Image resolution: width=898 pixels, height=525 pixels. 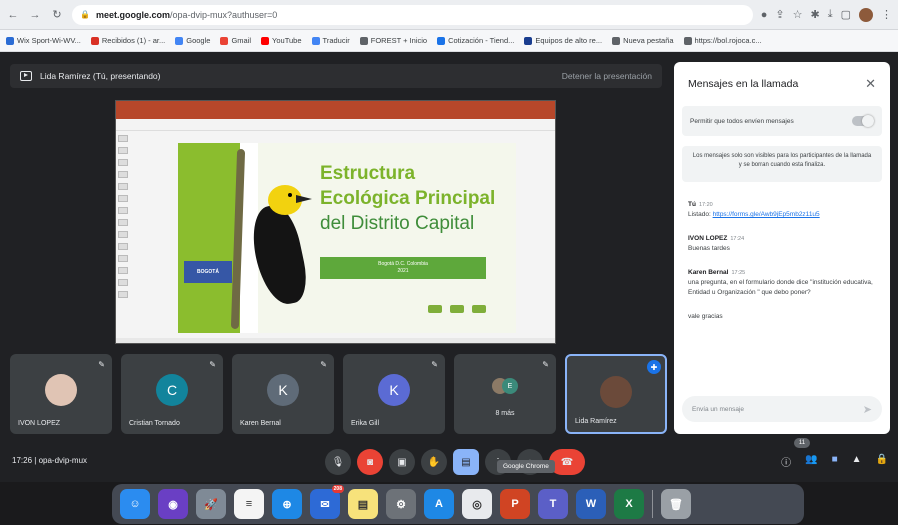 What do you see at coordinates (135, 504) in the screenshot?
I see `finder-icon: ☺` at bounding box center [135, 504].